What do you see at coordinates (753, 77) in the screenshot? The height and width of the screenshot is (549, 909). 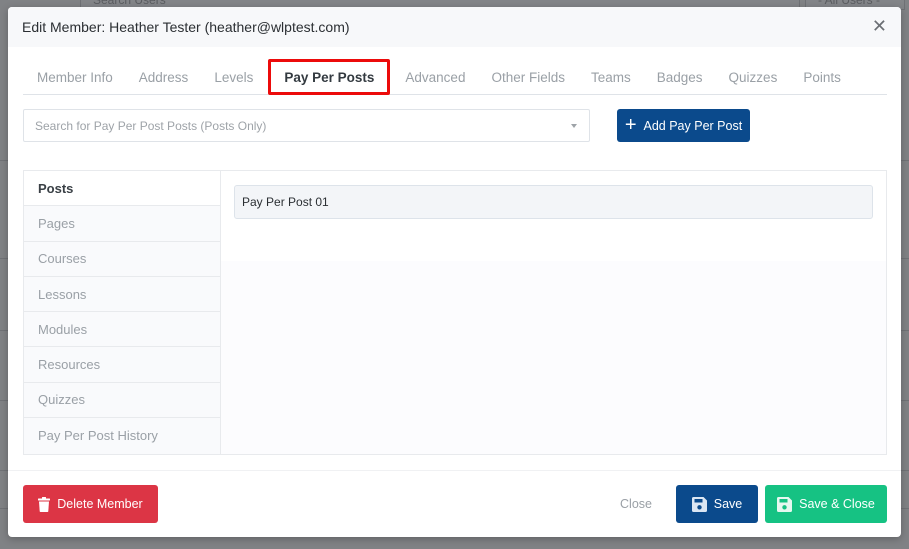 I see `tab-quizzes: Quizzes` at bounding box center [753, 77].